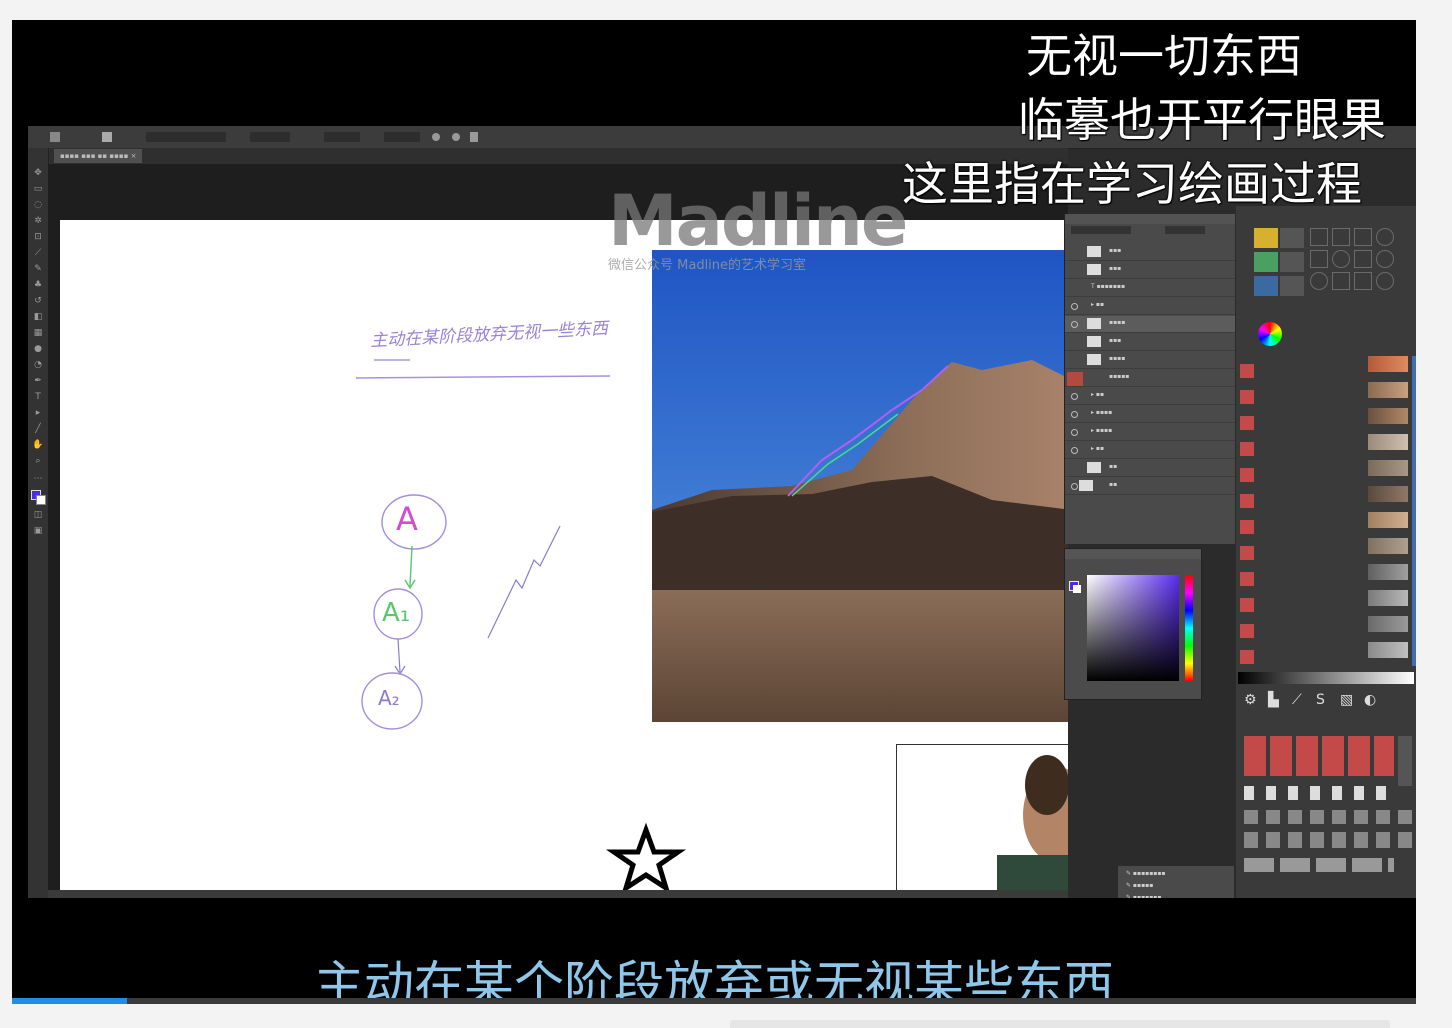 This screenshot has width=1452, height=1028. Describe the element at coordinates (38, 237) in the screenshot. I see `crop-tool-icon: ⊡` at that location.